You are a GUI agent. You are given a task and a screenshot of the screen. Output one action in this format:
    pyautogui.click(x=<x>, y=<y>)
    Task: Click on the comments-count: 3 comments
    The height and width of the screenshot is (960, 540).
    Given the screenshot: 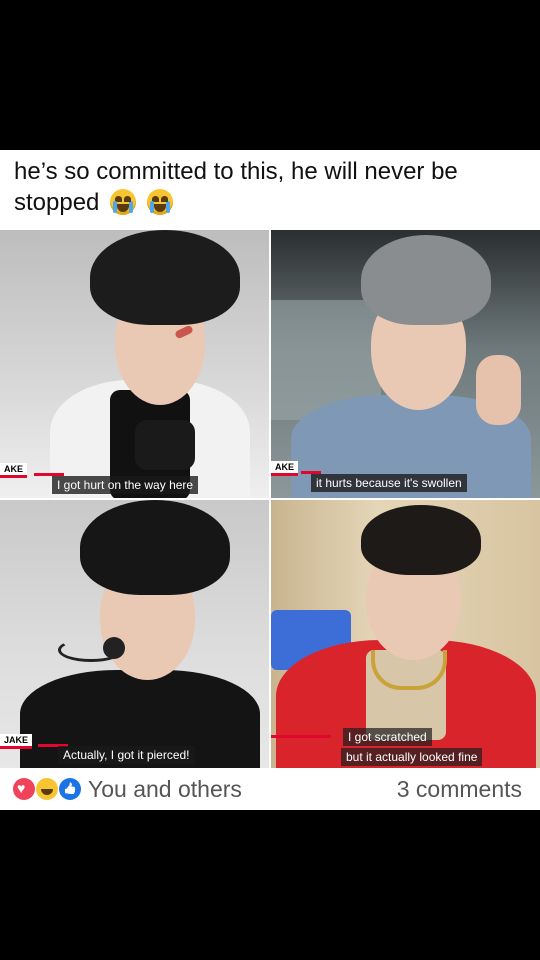 What is the action you would take?
    pyautogui.click(x=459, y=789)
    